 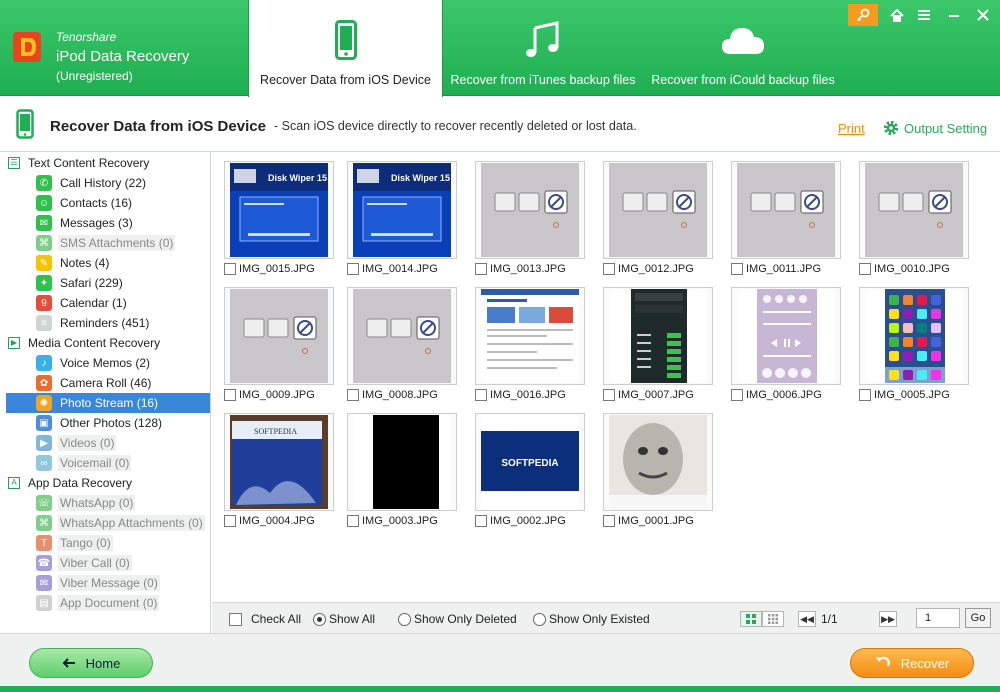 I want to click on check-all-checkbox: Check All, so click(x=265, y=619).